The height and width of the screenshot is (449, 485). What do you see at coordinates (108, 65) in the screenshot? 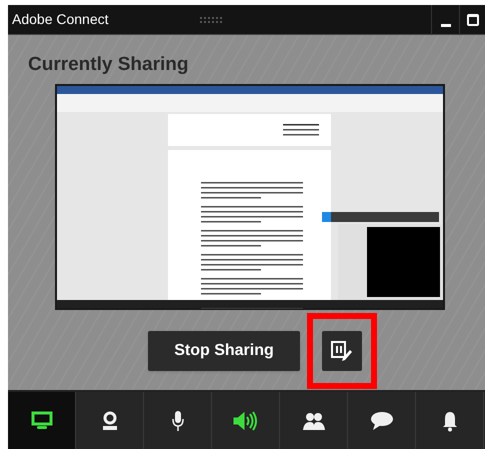
I see `panel-heading: Currently Sharing` at bounding box center [108, 65].